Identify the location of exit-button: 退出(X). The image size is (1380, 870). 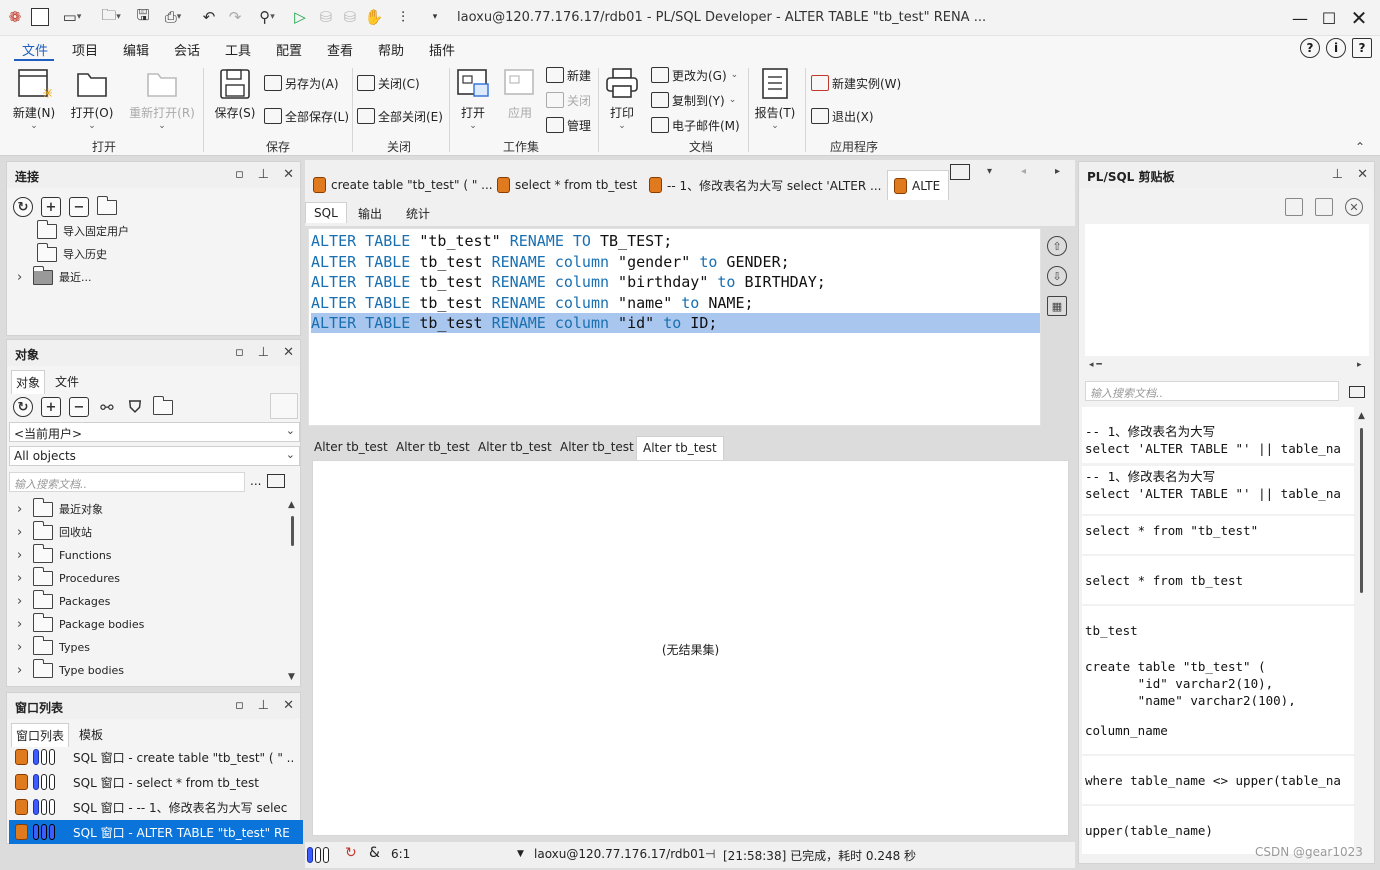
(842, 116).